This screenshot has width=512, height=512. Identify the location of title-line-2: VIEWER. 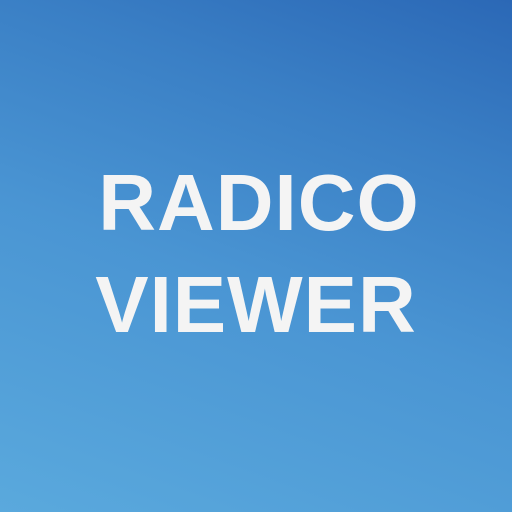
(256, 304).